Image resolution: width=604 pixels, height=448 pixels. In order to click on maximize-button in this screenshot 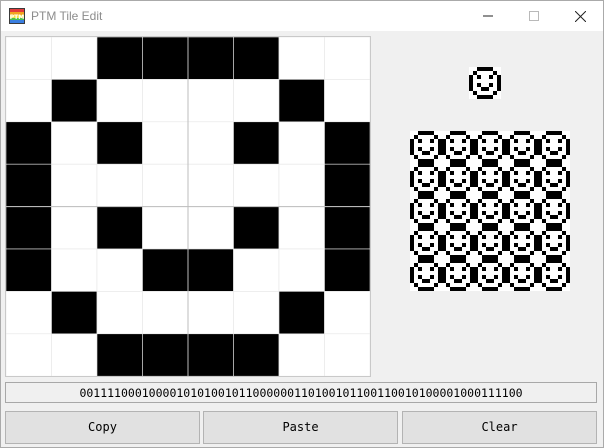, I will do `click(534, 16)`.